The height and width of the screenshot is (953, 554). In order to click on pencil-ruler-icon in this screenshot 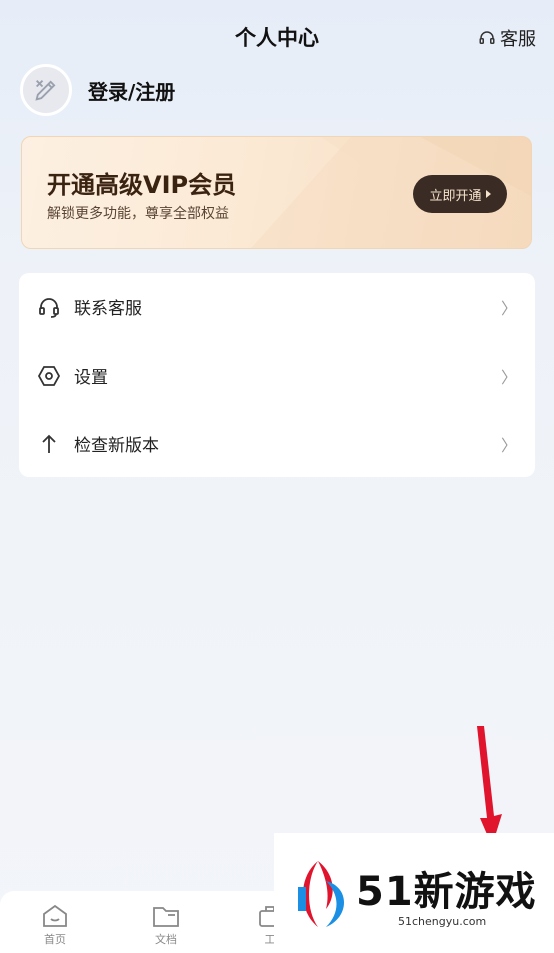, I will do `click(45, 90)`.